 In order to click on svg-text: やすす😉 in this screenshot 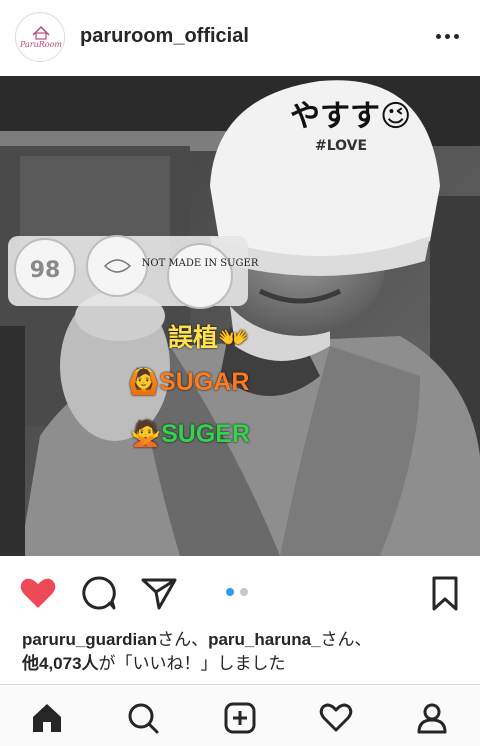, I will do `click(350, 116)`.